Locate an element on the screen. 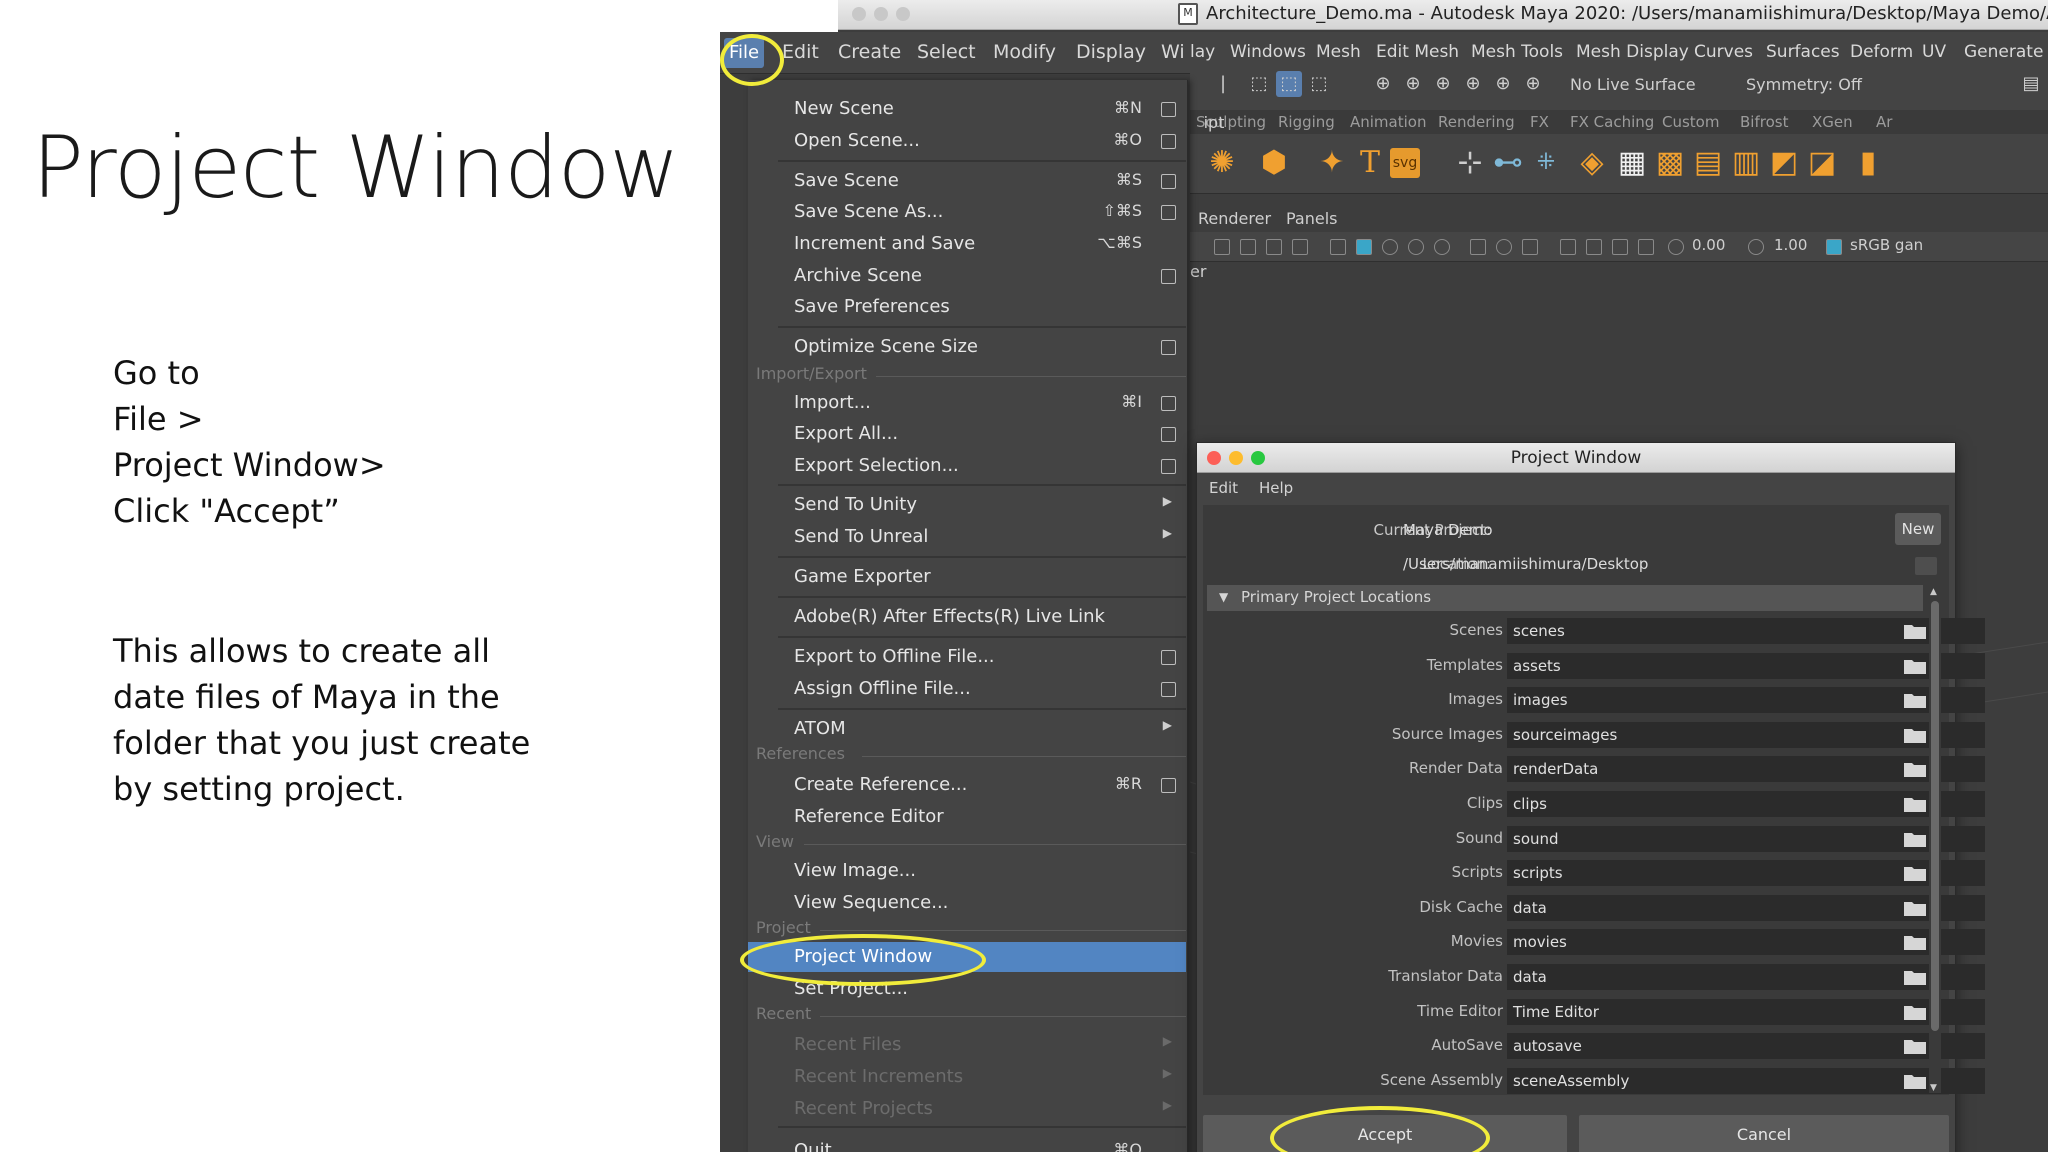  menu-item-recent-projects: Recent Projects ▶ is located at coordinates (967, 1109).